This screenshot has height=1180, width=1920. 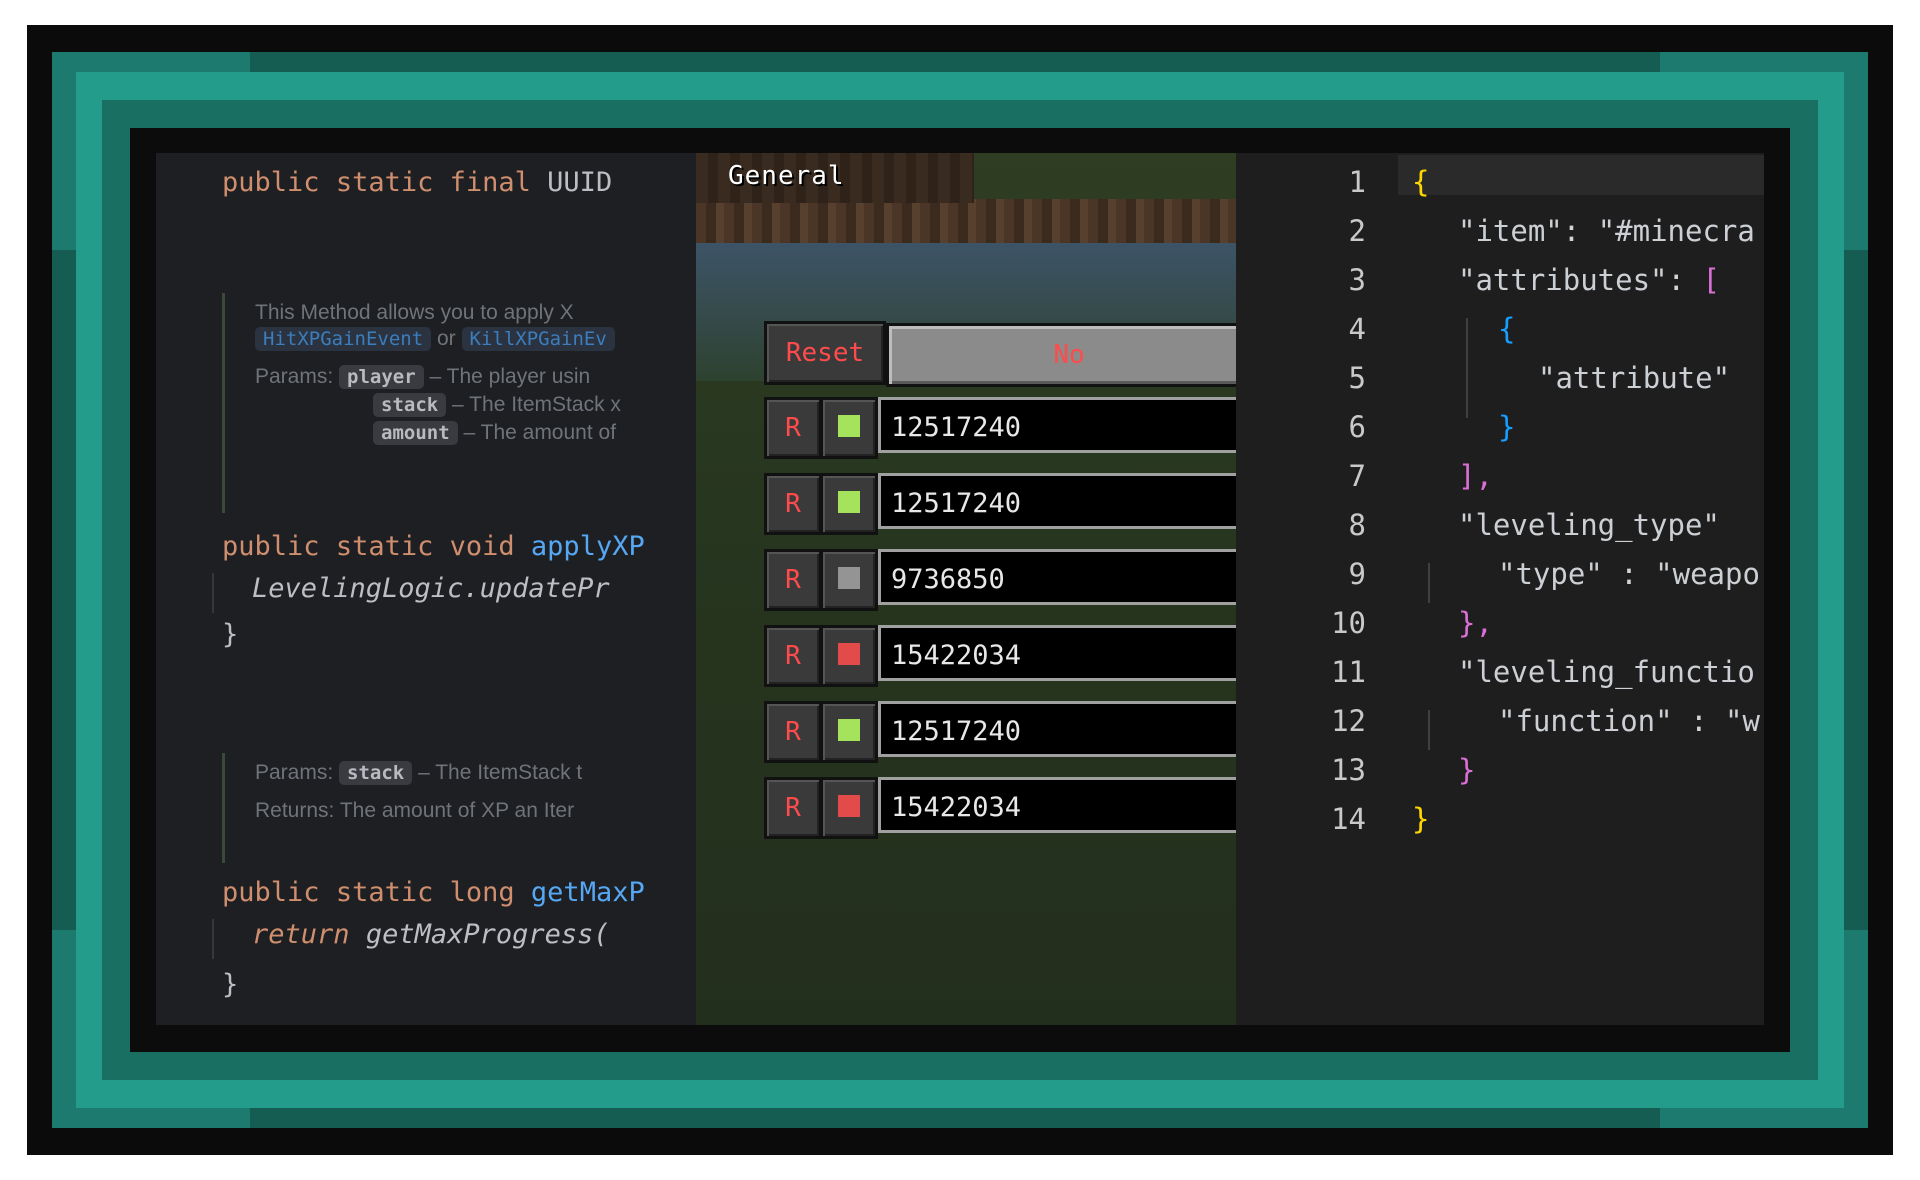 I want to click on current-line-highlight, so click(x=1581, y=175).